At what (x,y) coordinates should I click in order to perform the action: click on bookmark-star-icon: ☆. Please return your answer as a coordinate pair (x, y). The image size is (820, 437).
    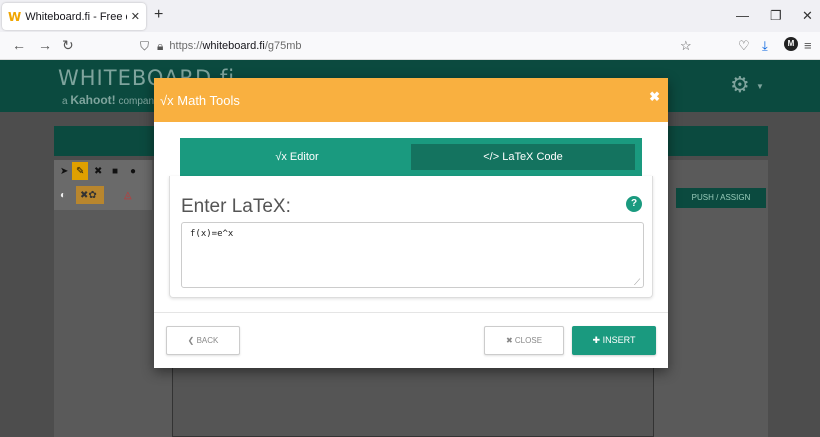
    Looking at the image, I should click on (686, 46).